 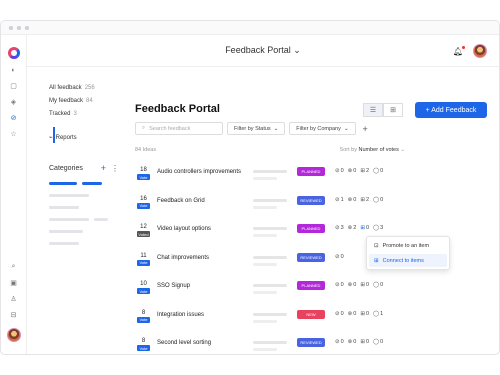 What do you see at coordinates (180, 315) in the screenshot?
I see `idea-title: Integration issues` at bounding box center [180, 315].